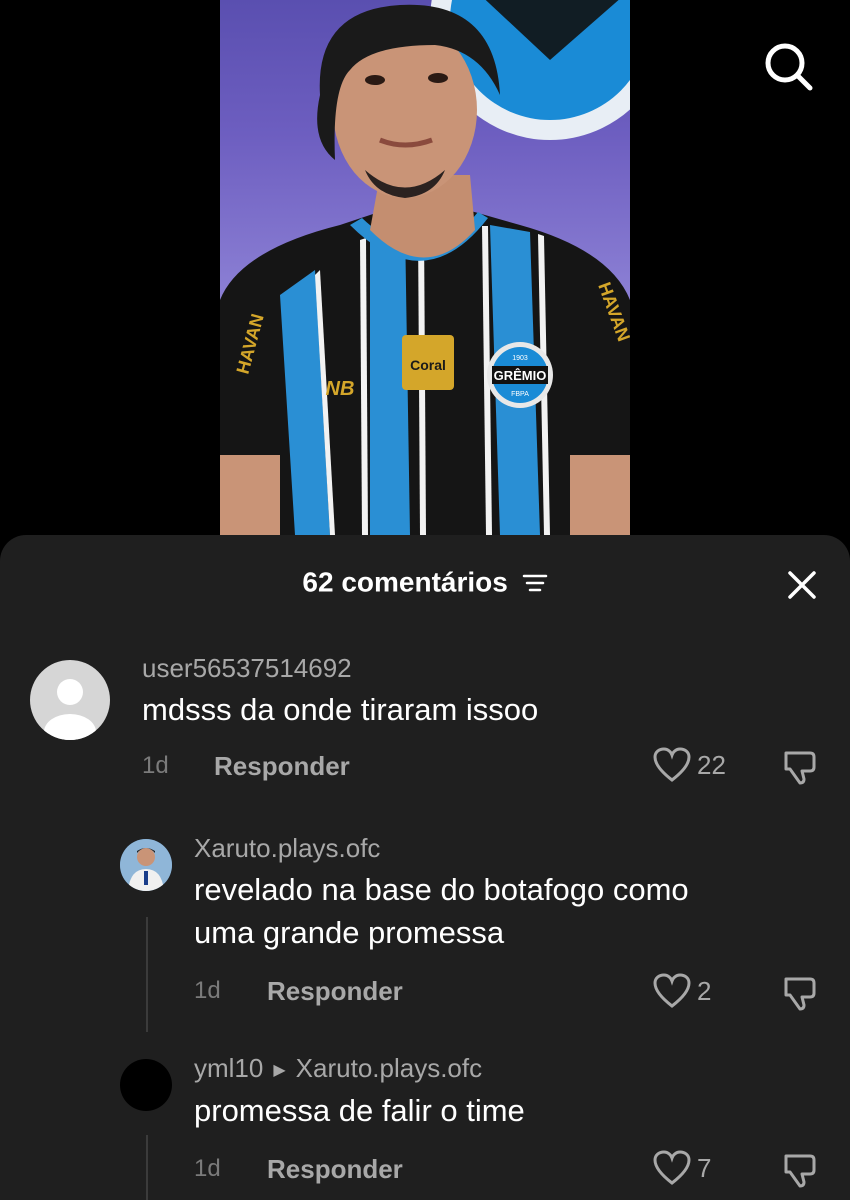 The height and width of the screenshot is (1200, 850). Describe the element at coordinates (535, 583) in the screenshot. I see `filter-icon` at that location.